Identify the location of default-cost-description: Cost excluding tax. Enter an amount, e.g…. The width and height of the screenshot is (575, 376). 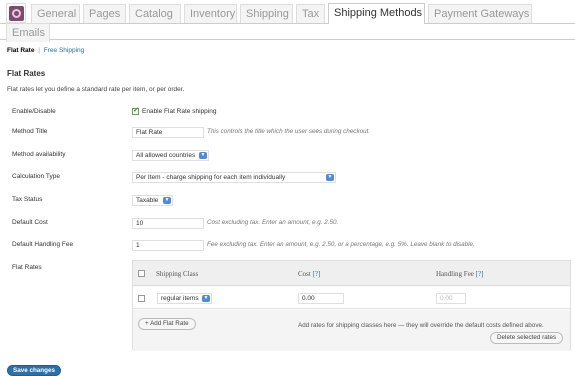
(273, 222).